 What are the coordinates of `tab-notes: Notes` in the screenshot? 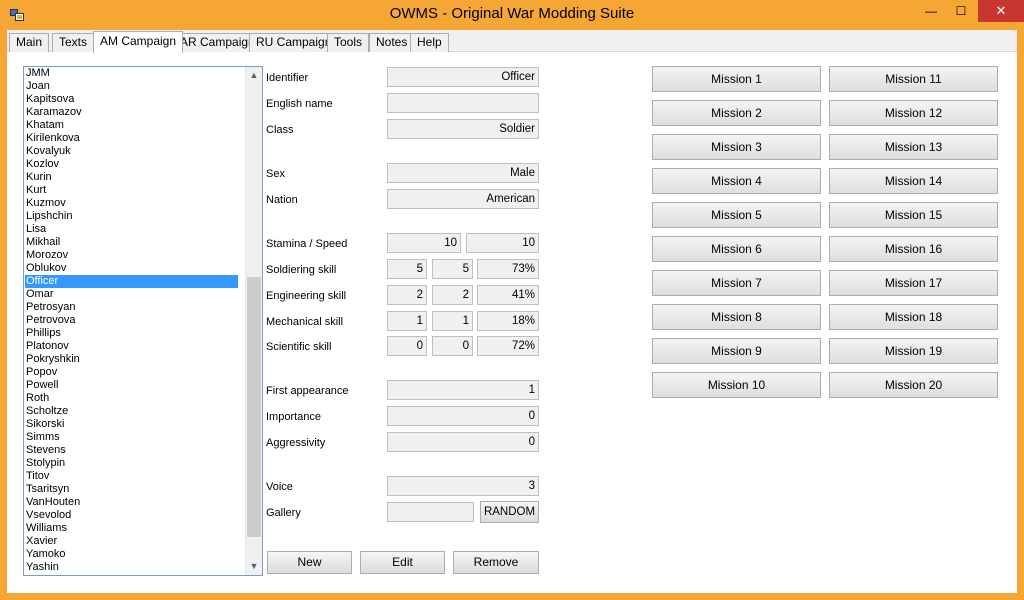 It's located at (392, 42).